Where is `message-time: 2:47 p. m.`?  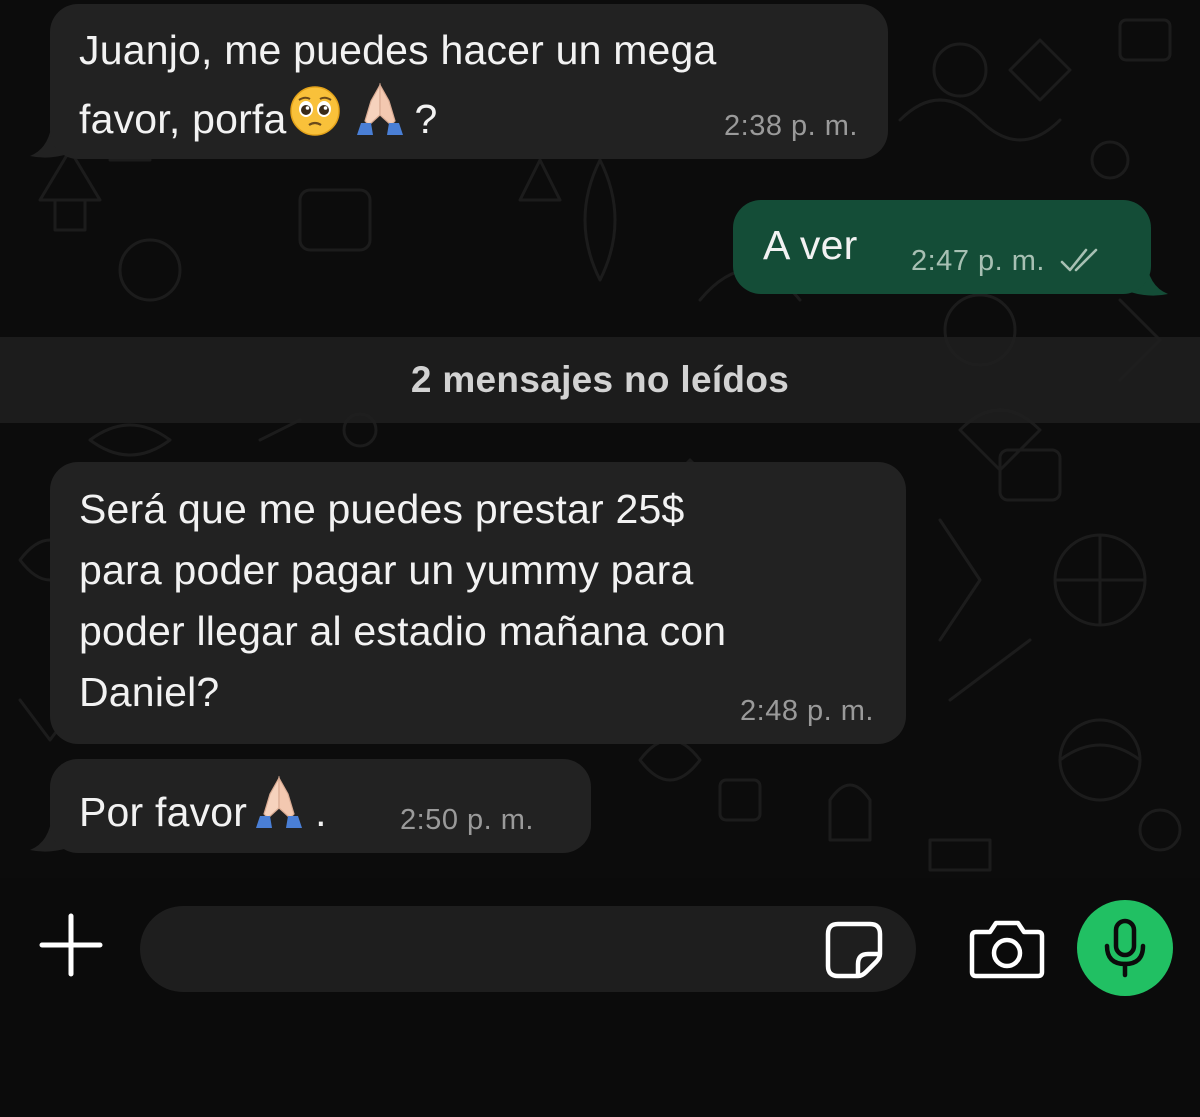
message-time: 2:47 p. m. is located at coordinates (1005, 261).